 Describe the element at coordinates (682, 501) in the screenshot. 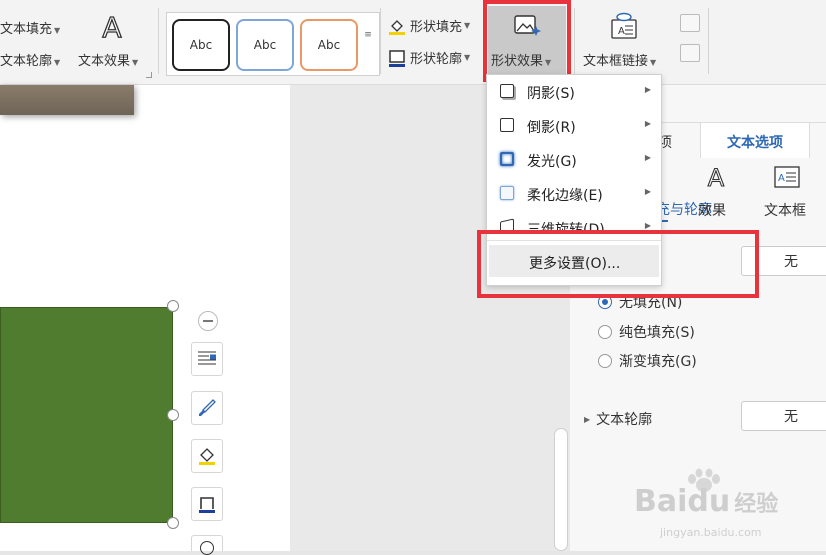

I see `watermark-brand: Baidu` at that location.